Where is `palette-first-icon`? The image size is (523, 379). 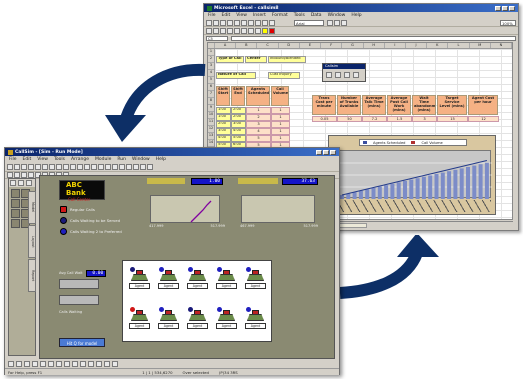 palette-first-icon is located at coordinates (13, 183).